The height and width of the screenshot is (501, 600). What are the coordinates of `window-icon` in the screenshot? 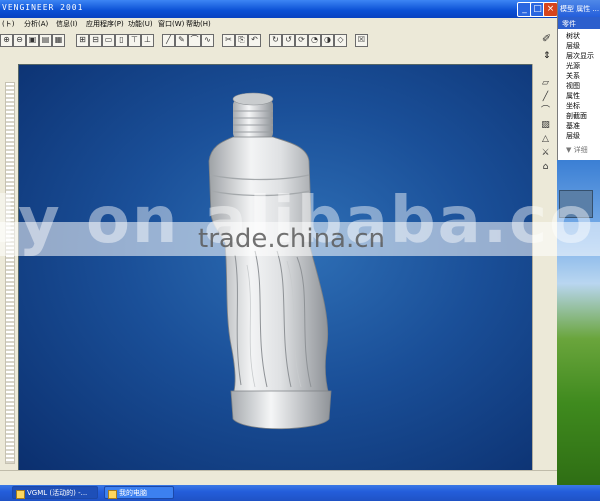 It's located at (20, 494).